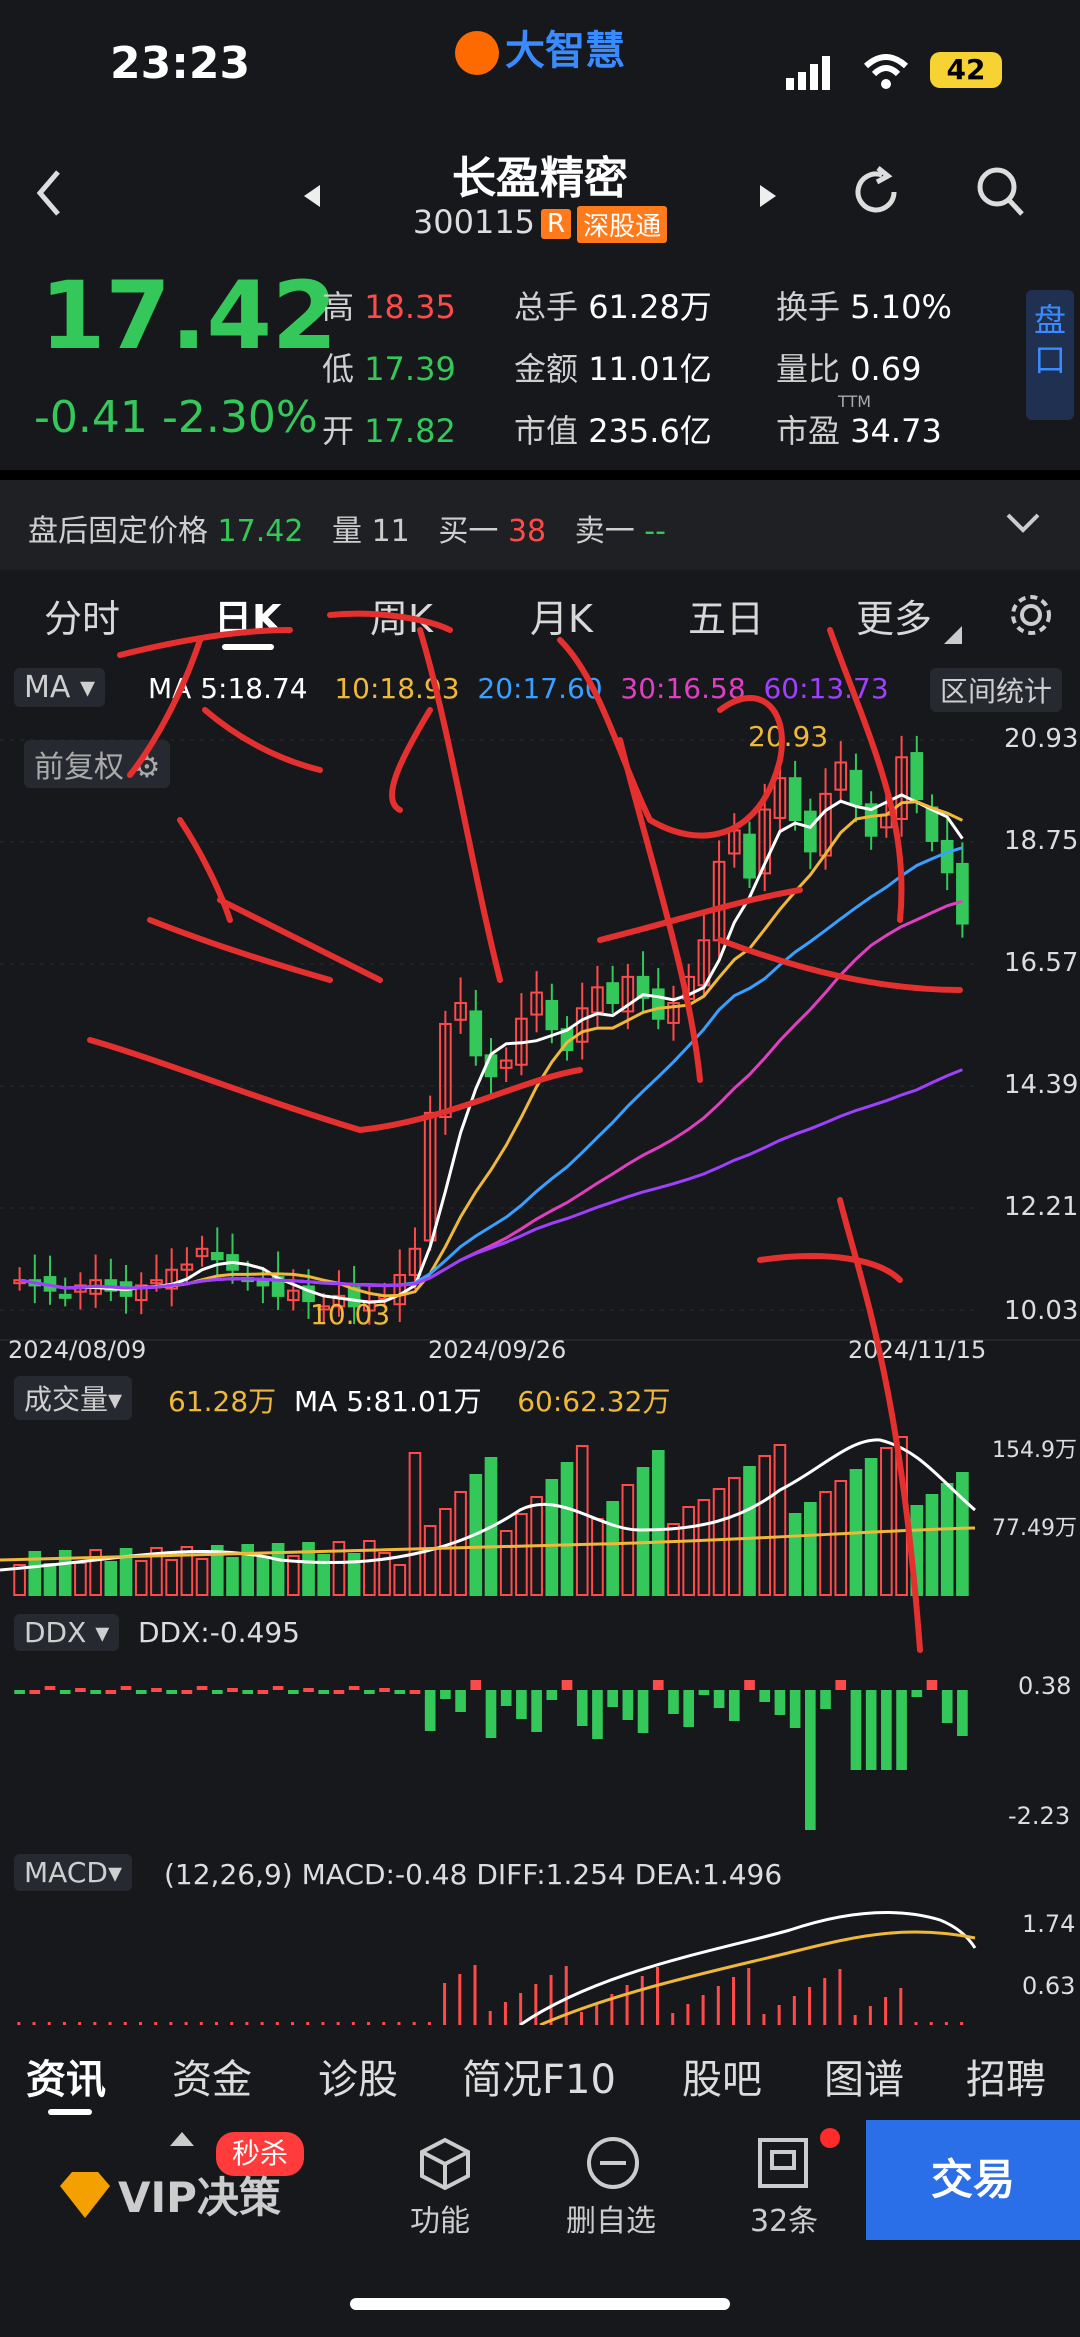  What do you see at coordinates (540, 2304) in the screenshot?
I see `home-indicator` at bounding box center [540, 2304].